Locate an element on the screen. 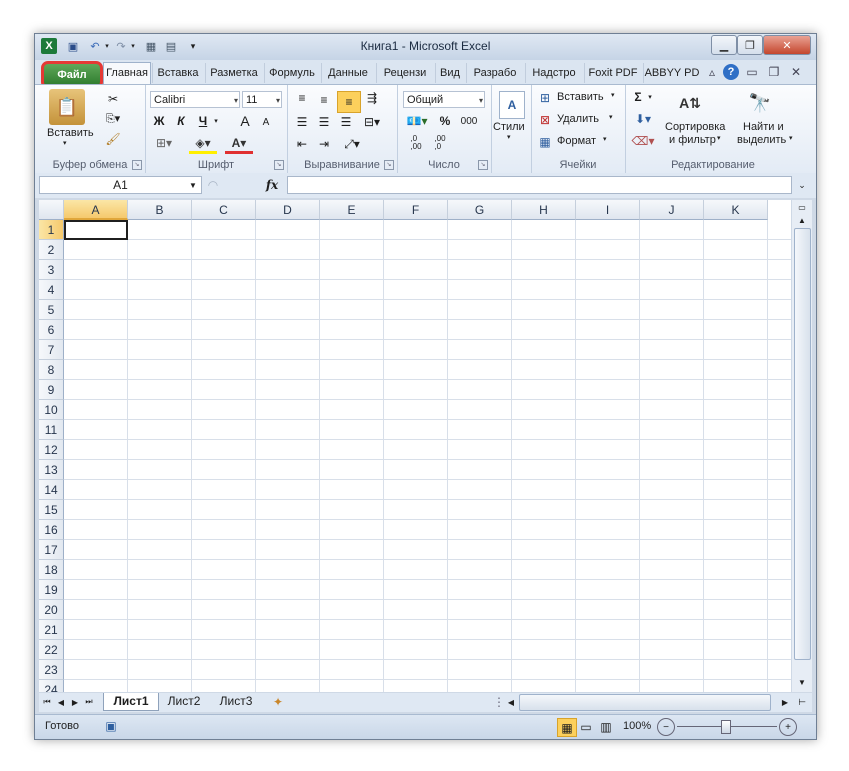 The width and height of the screenshot is (849, 771). insert-function-button: fx is located at coordinates (272, 185).